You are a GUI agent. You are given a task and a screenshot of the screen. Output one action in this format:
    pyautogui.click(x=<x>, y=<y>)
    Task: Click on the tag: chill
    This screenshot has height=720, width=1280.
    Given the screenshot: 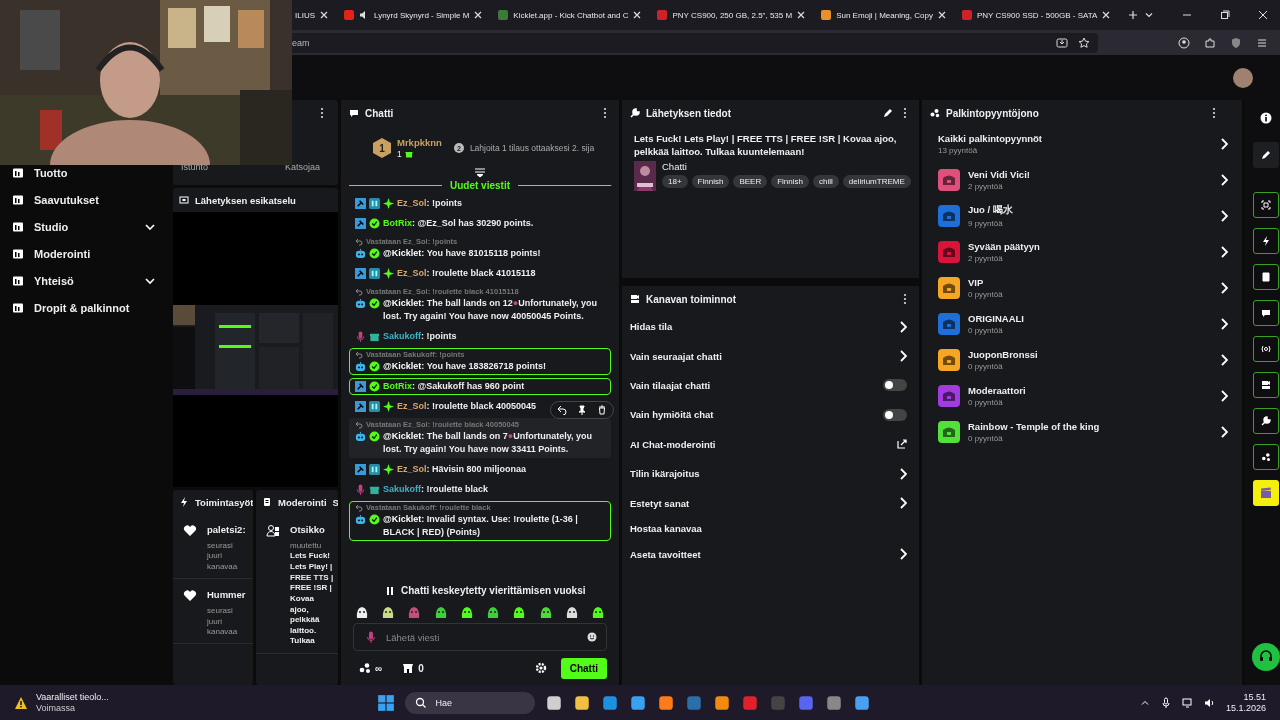 What is the action you would take?
    pyautogui.click(x=825, y=181)
    